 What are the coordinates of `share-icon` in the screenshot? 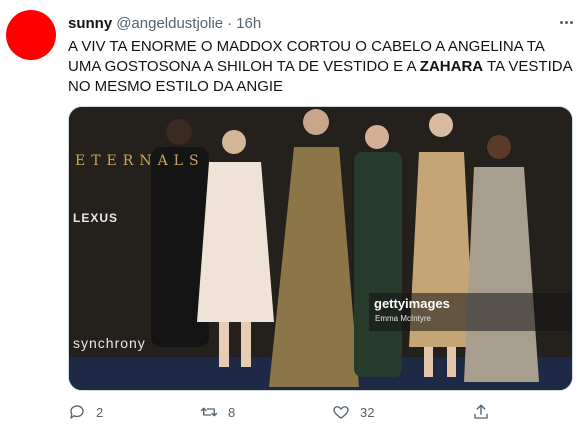 It's located at (481, 411).